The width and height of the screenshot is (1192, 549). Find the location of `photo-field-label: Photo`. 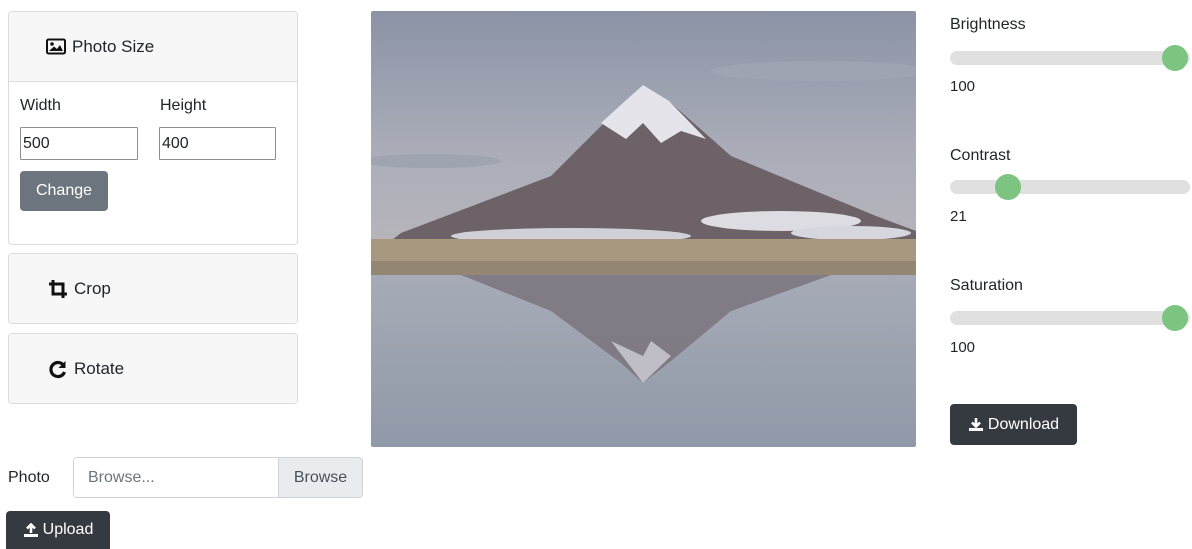

photo-field-label: Photo is located at coordinates (29, 477).